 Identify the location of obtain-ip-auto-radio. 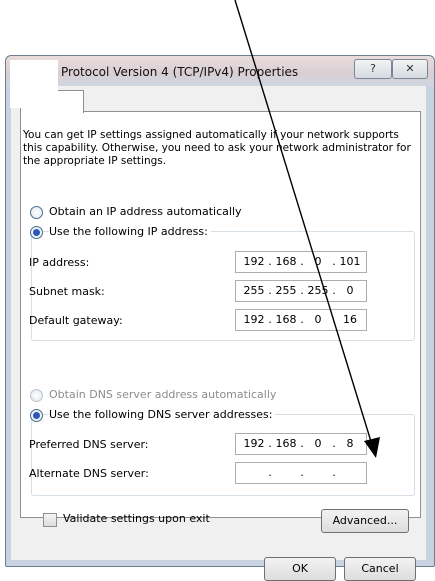
(36, 212).